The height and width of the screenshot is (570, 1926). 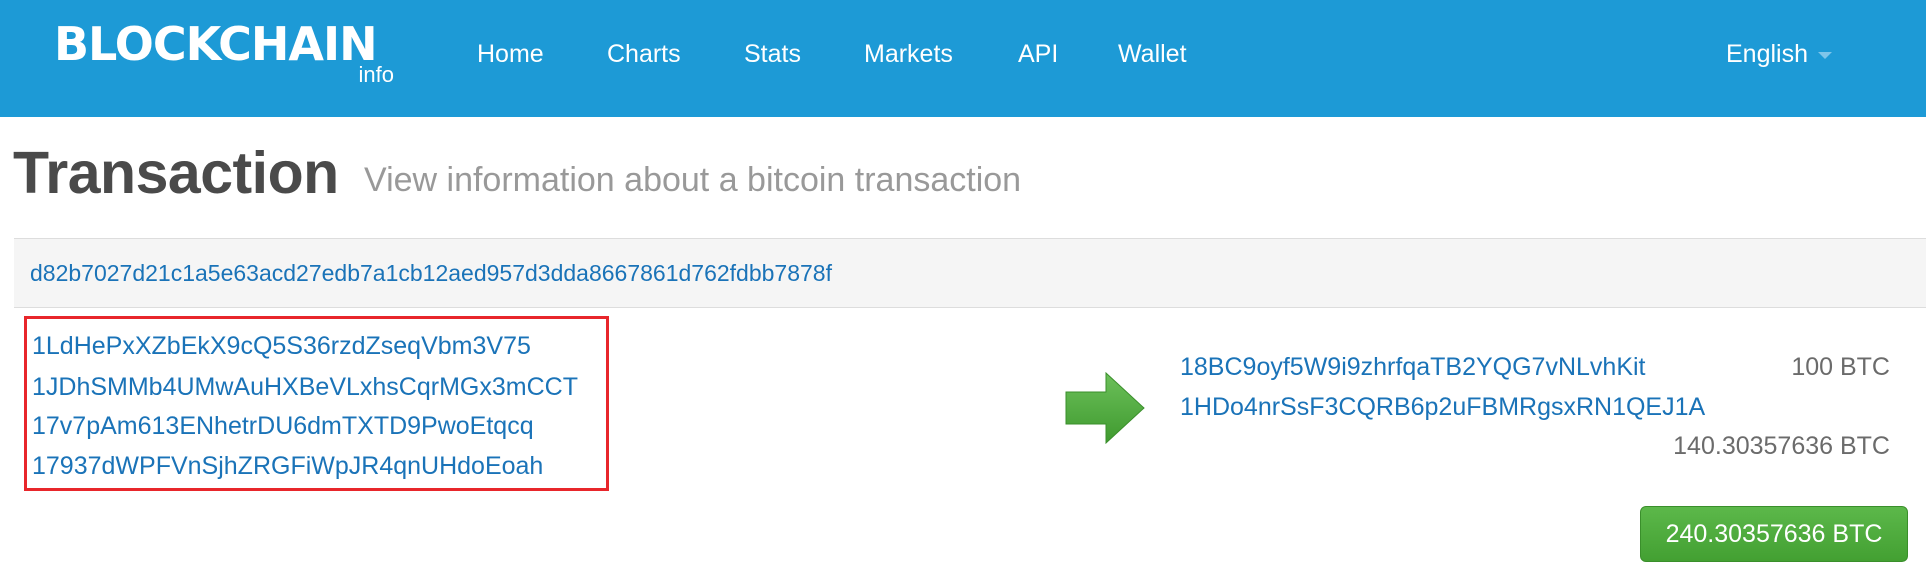 What do you see at coordinates (281, 346) in the screenshot?
I see `input-address: 1LdHePxXZbEkX9cQ5S36rzdZseqVbm3V75` at bounding box center [281, 346].